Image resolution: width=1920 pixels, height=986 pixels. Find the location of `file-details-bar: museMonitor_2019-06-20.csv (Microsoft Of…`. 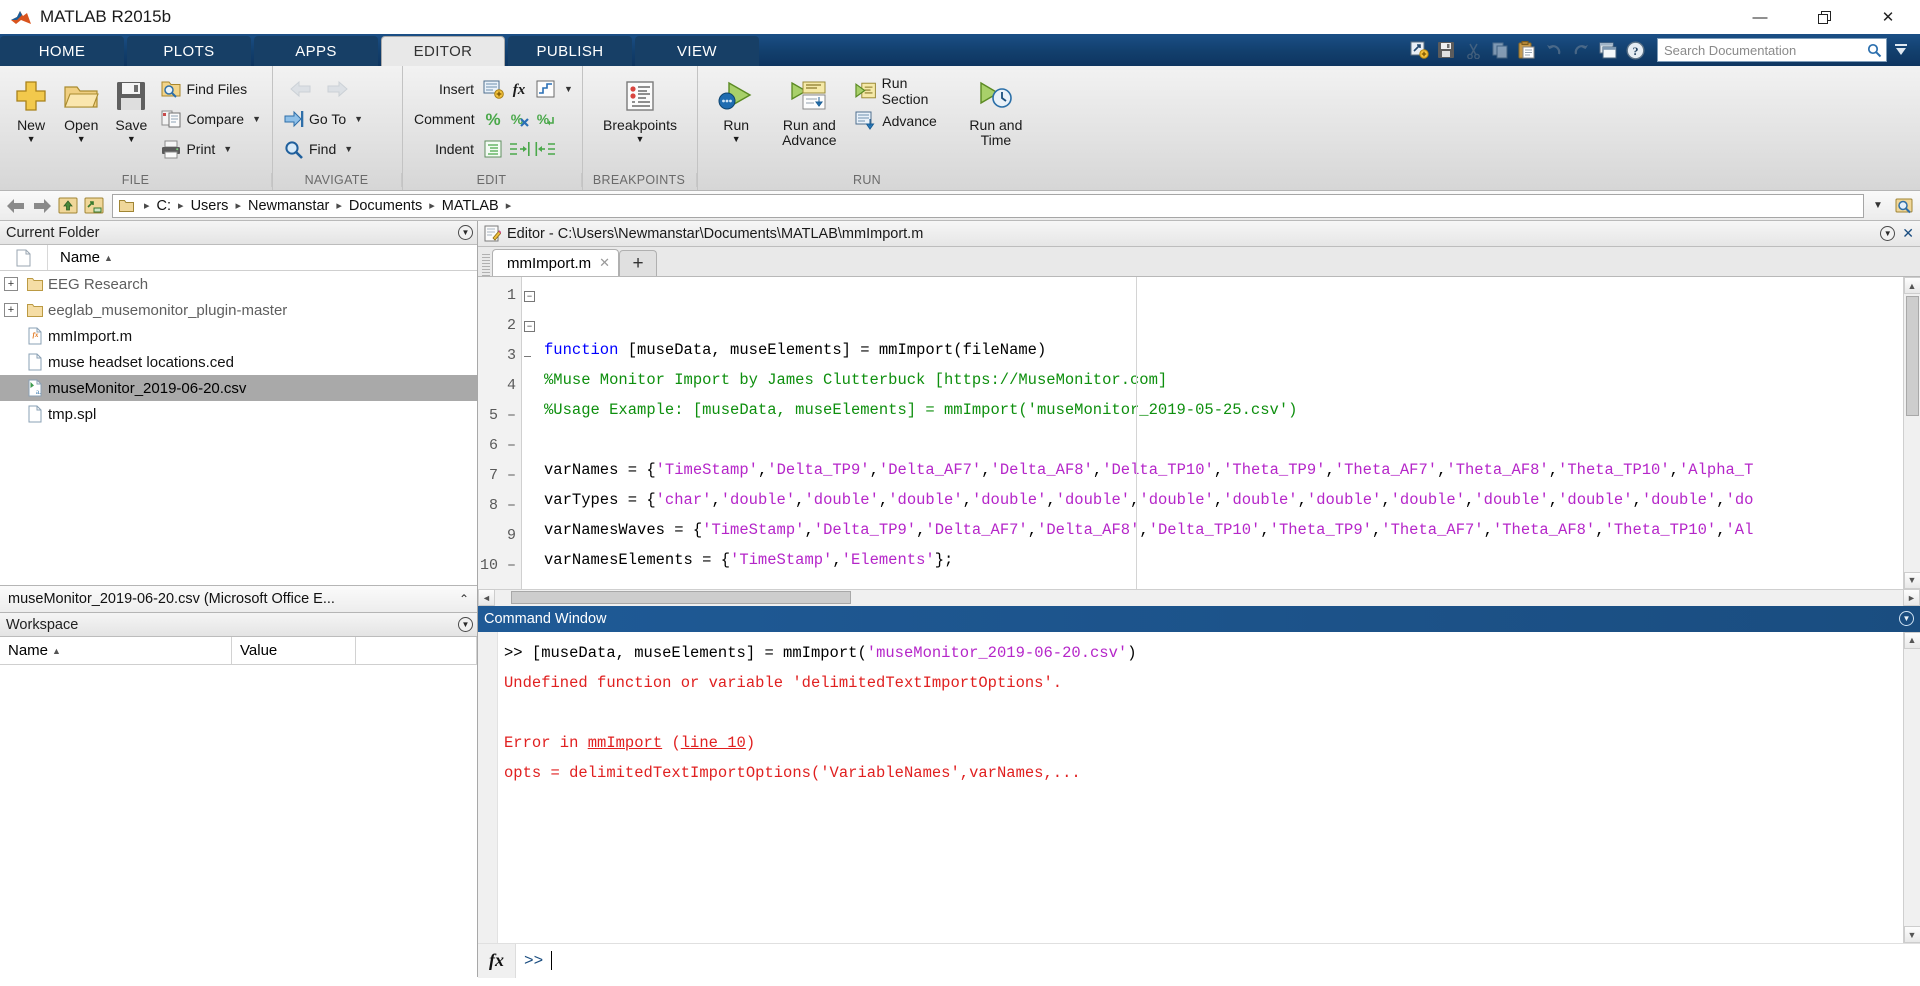

file-details-bar: museMonitor_2019-06-20.csv (Microsoft Of… is located at coordinates (238, 599).